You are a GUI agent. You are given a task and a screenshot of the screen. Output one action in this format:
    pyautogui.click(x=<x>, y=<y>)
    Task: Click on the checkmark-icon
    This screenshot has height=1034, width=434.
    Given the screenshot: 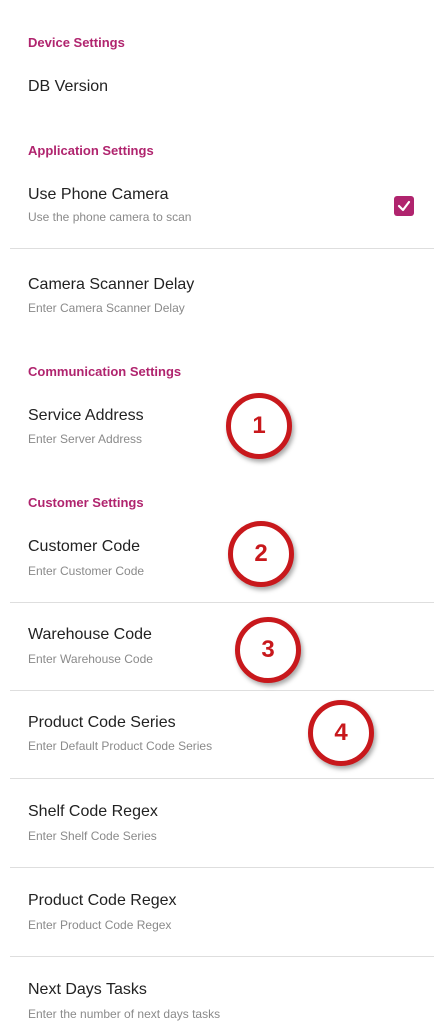 What is the action you would take?
    pyautogui.click(x=404, y=206)
    